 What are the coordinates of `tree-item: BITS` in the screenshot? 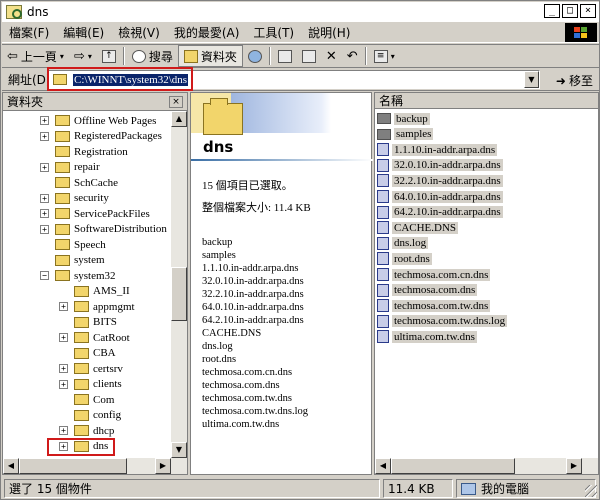 It's located at (95, 322).